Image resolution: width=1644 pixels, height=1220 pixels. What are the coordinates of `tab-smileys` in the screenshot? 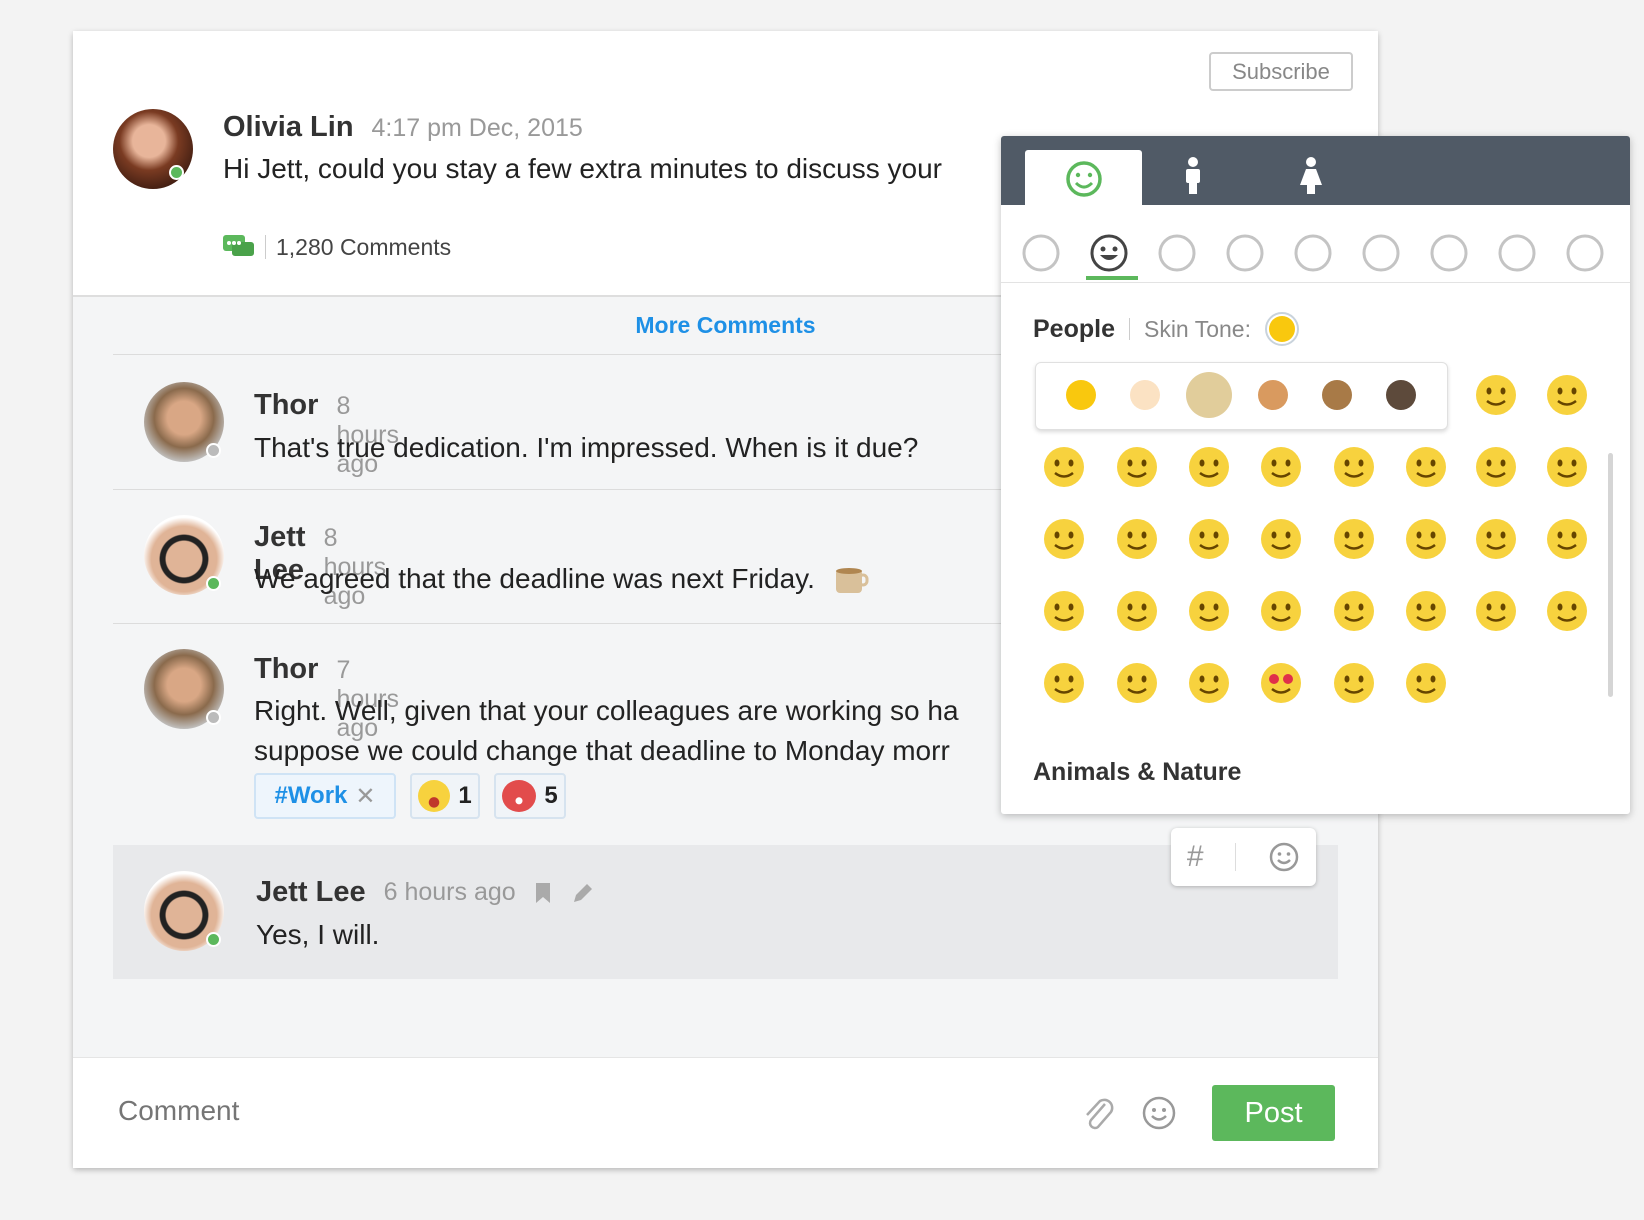 It's located at (1083, 178).